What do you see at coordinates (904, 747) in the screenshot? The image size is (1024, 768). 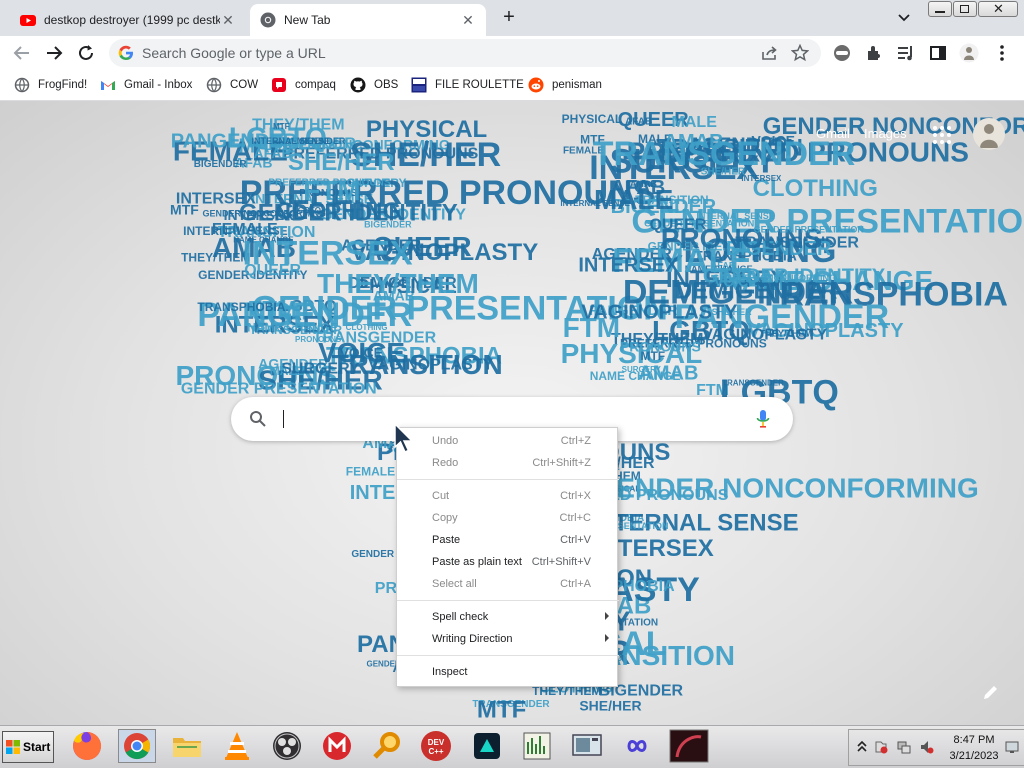 I see `network-icon` at bounding box center [904, 747].